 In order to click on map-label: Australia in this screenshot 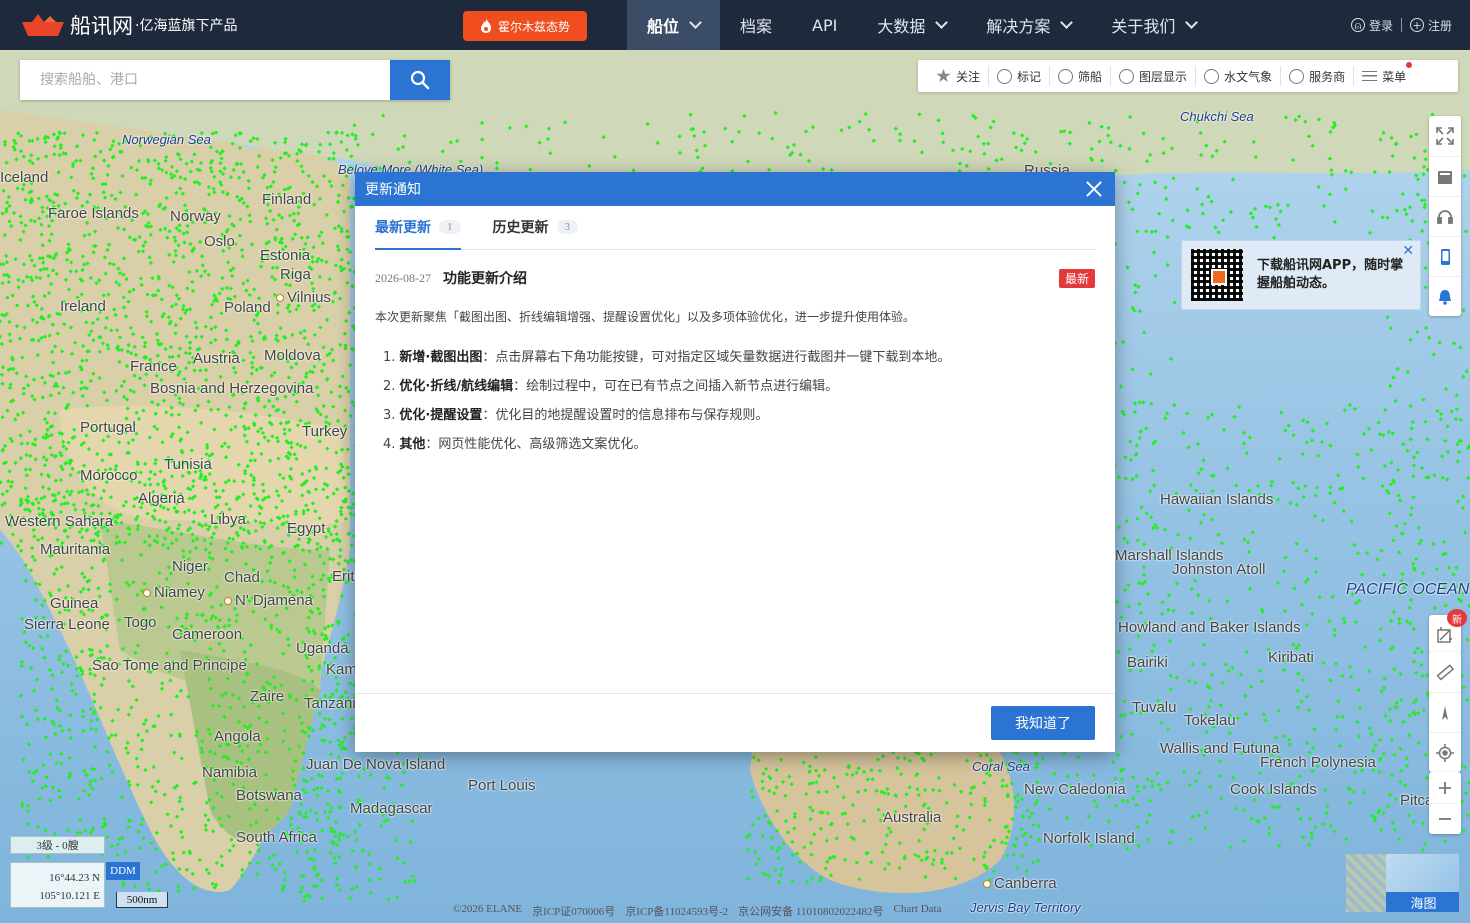, I will do `click(912, 817)`.